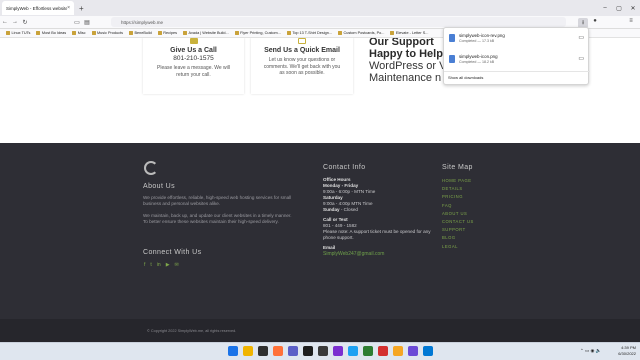 The width and height of the screenshot is (640, 360). What do you see at coordinates (458, 221) in the screenshot?
I see `sitemap-link: CONTACT US` at bounding box center [458, 221].